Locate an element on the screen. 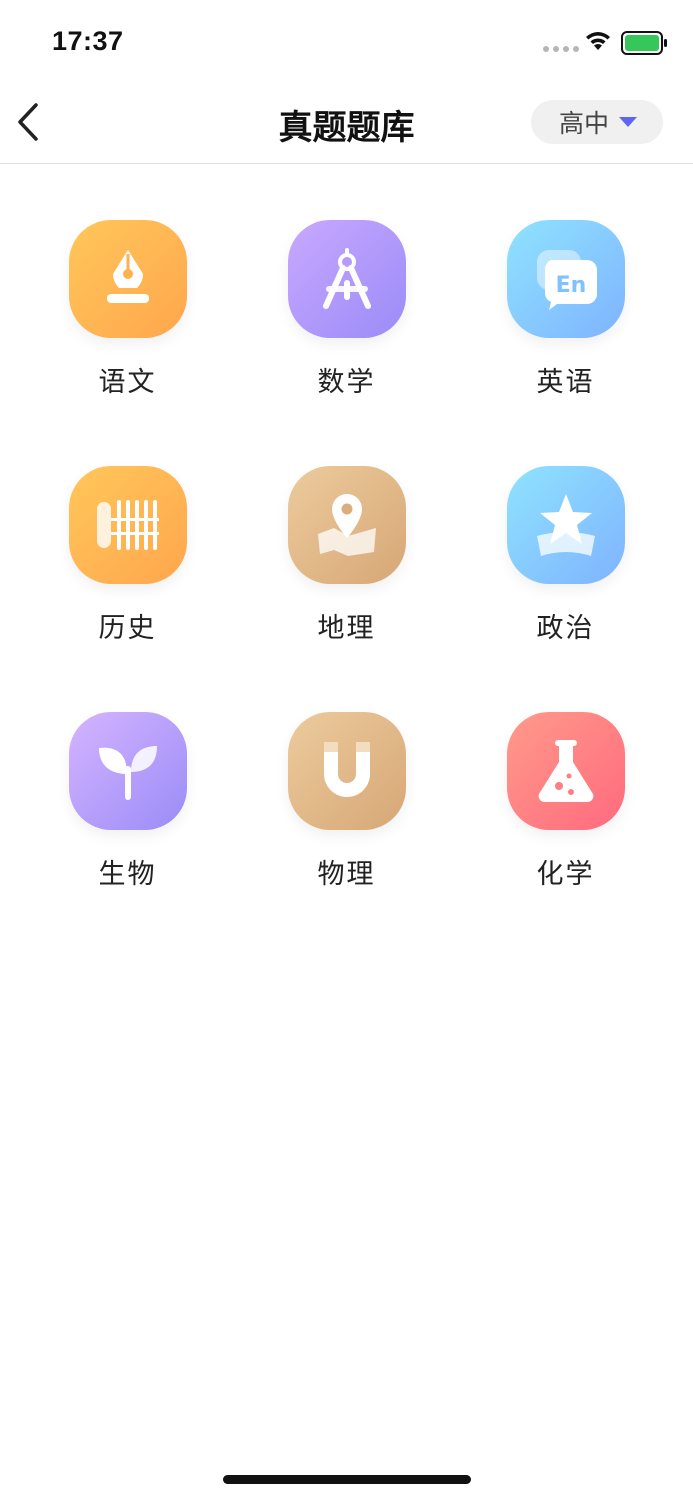 Image resolution: width=693 pixels, height=1500 pixels. subject-icon-bg: En is located at coordinates (565, 279).